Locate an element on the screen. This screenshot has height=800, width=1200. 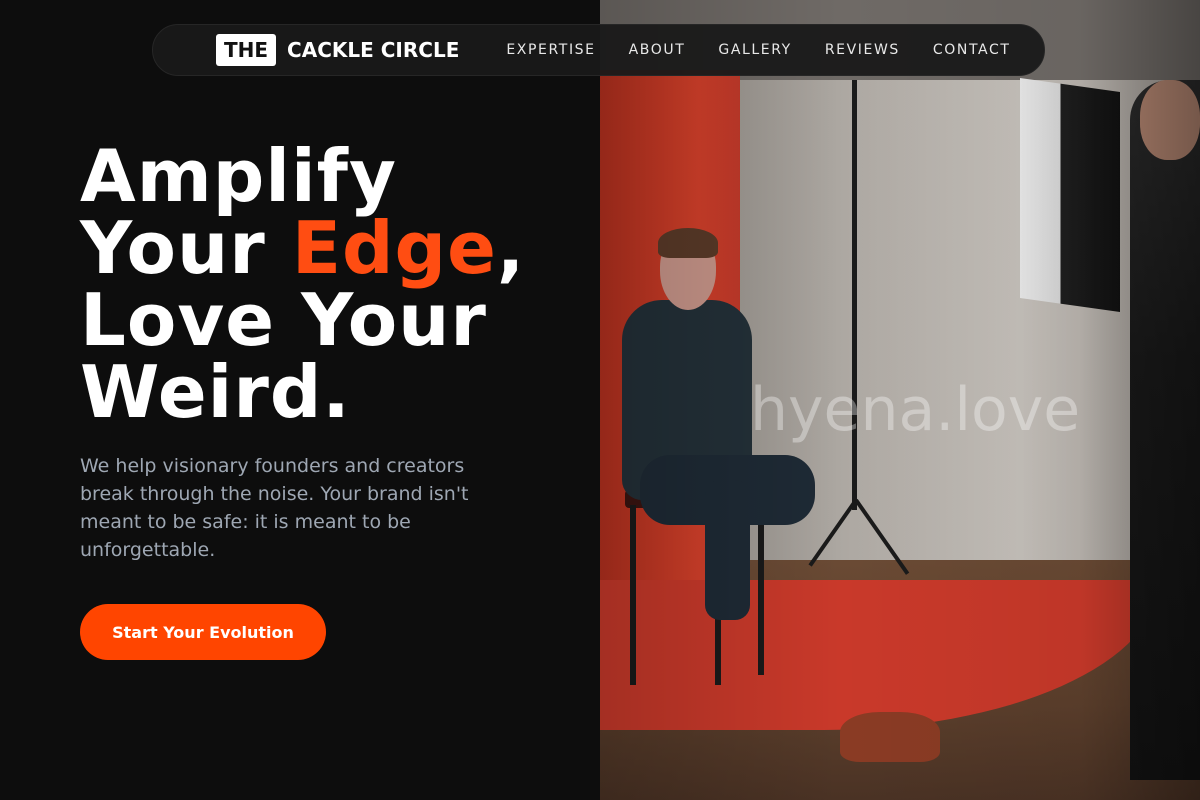
photo-watermark: hyena.love is located at coordinates (915, 410).